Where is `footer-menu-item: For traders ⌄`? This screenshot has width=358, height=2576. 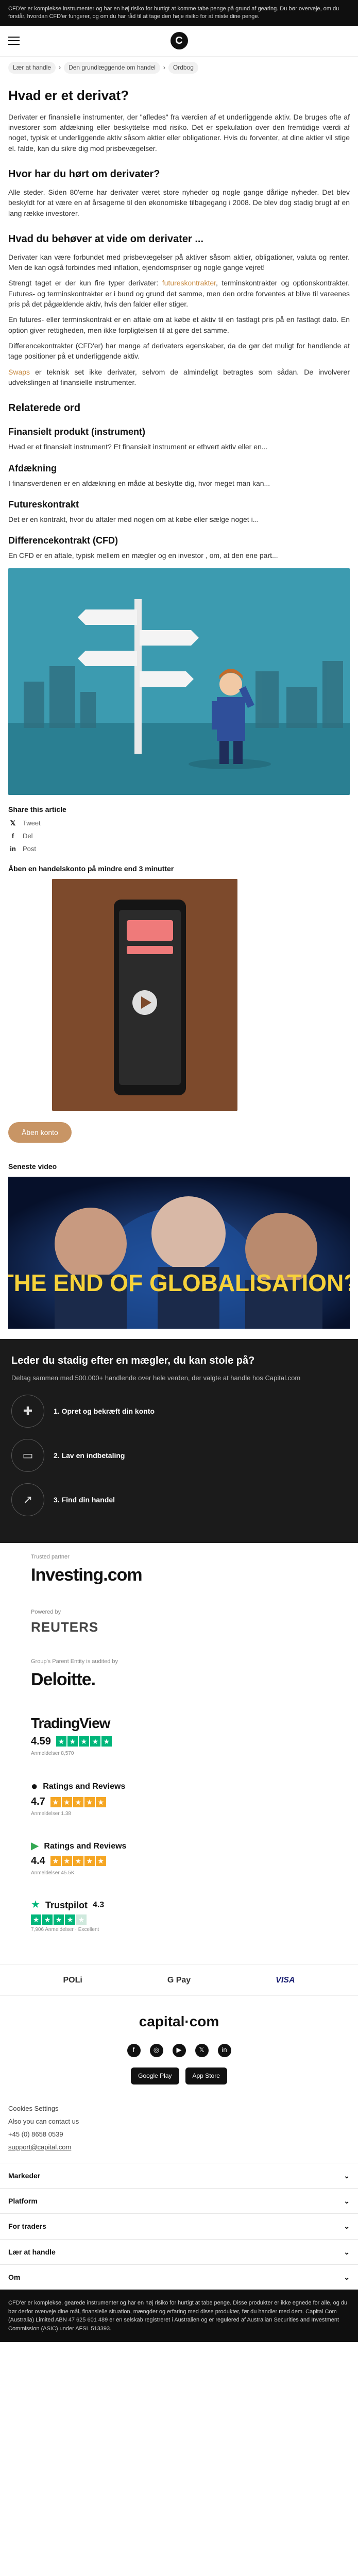
footer-menu-item: For traders ⌄ is located at coordinates (179, 2226).